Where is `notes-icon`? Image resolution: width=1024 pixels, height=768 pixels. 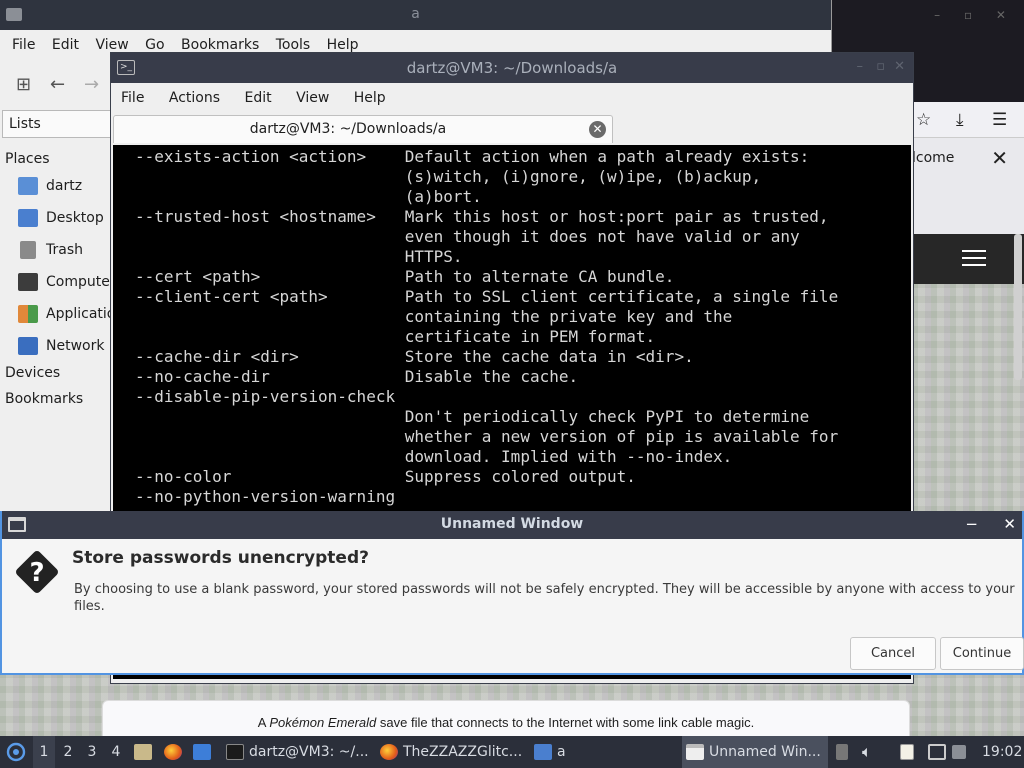 notes-icon is located at coordinates (907, 752).